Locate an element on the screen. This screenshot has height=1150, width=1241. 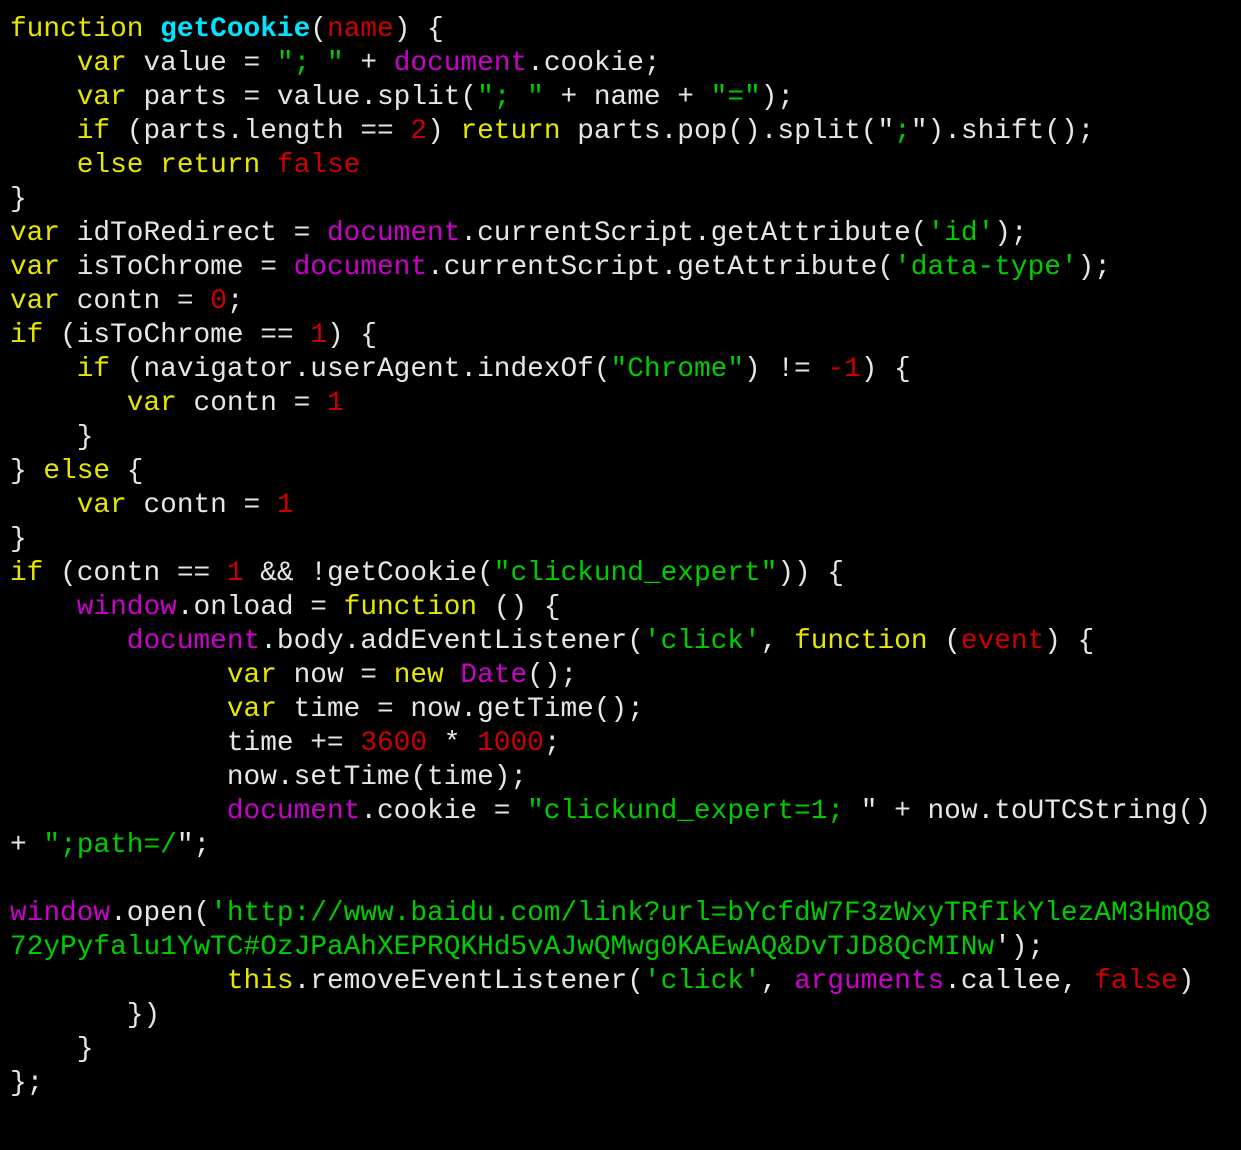
code-token: "; " is located at coordinates (310, 63).